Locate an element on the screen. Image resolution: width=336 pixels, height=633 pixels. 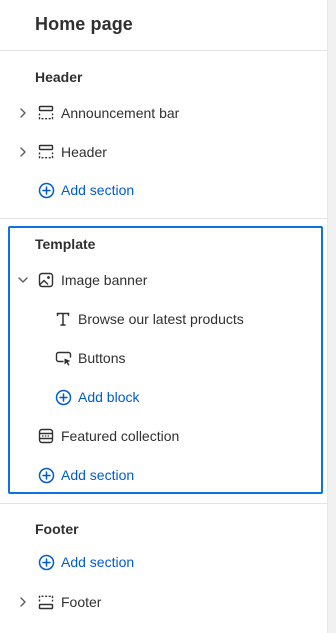
block-item-text: Browse our latest products is located at coordinates (163, 319).